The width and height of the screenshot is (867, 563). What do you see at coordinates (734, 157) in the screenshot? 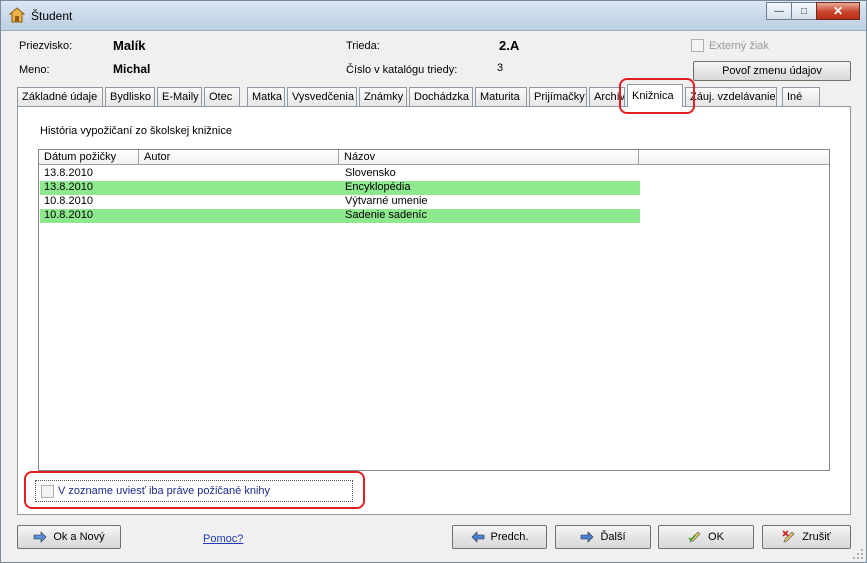
I see `column-header-filler` at bounding box center [734, 157].